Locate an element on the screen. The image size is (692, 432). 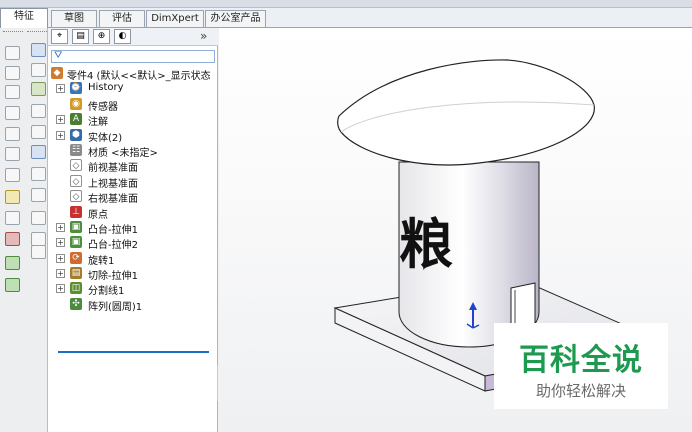
boundary-boss-tool-icon is located at coordinates (12, 134).